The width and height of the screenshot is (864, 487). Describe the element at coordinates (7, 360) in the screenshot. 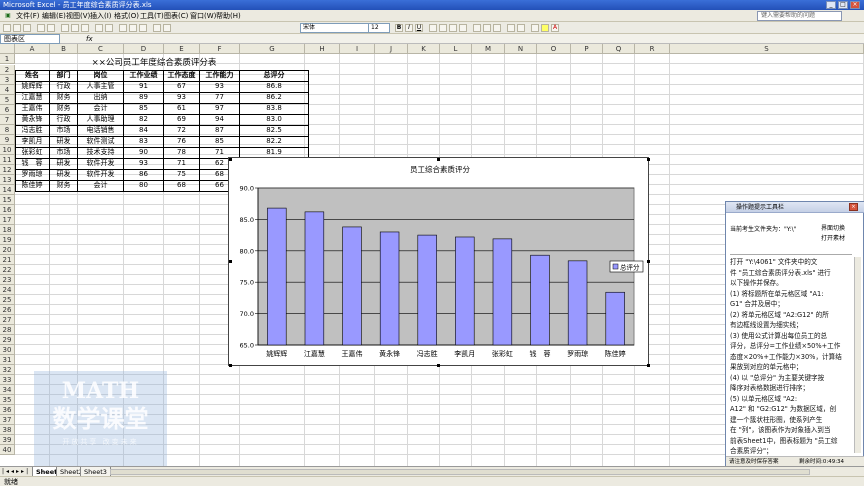

I see `row-header: 31` at that location.